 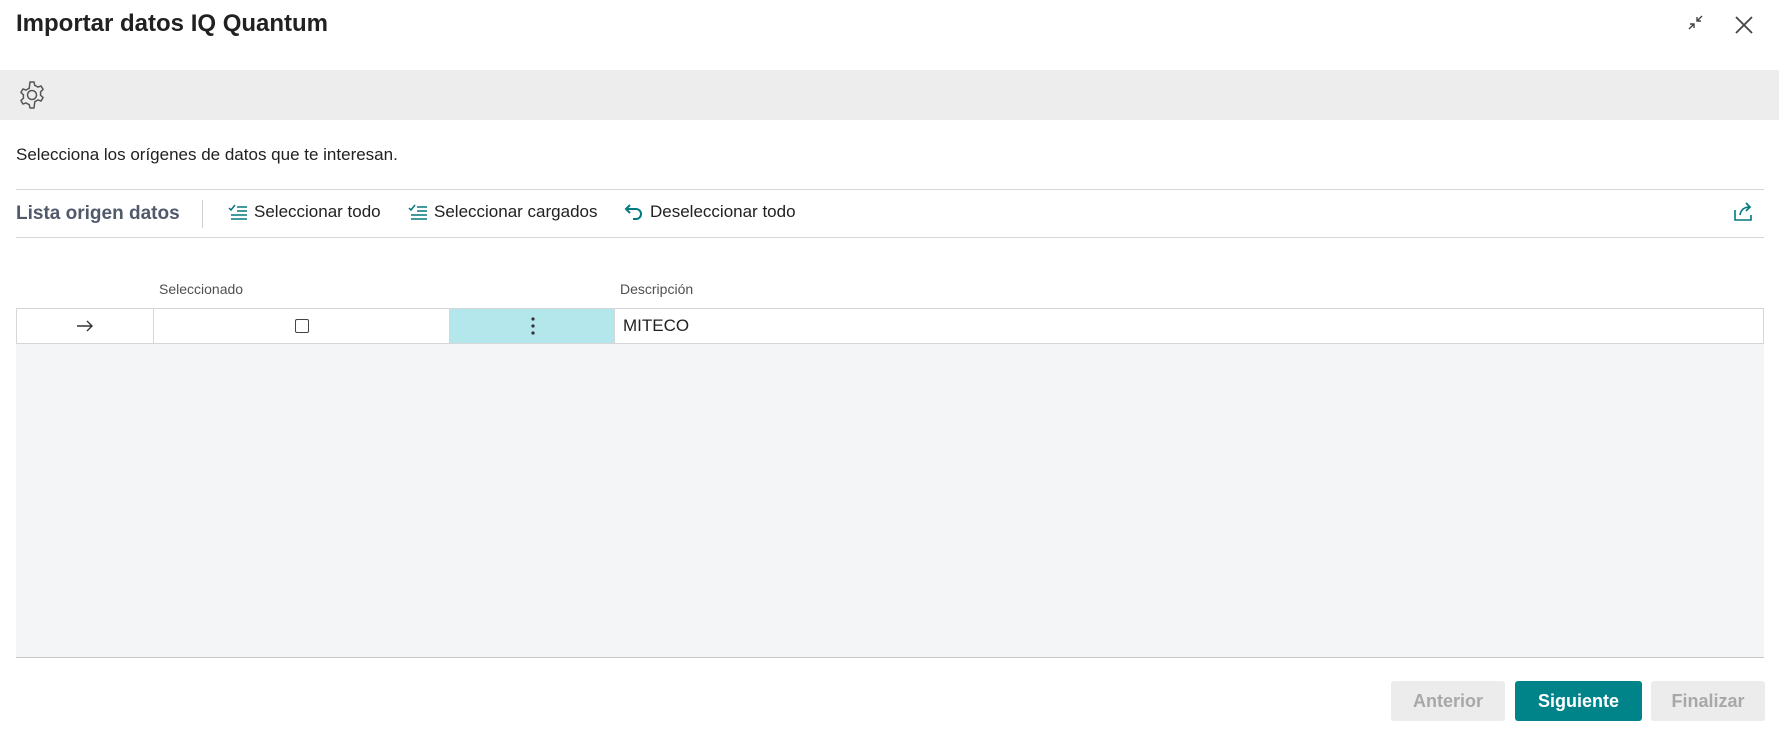 What do you see at coordinates (172, 23) in the screenshot?
I see `dialog-title: Importar datos IQ Quantum` at bounding box center [172, 23].